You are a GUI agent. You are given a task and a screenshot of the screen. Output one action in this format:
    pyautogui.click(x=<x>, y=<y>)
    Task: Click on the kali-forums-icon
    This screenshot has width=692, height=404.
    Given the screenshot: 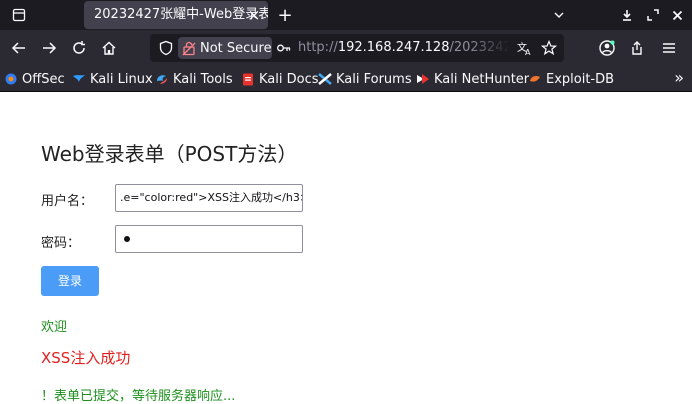 What is the action you would take?
    pyautogui.click(x=325, y=79)
    